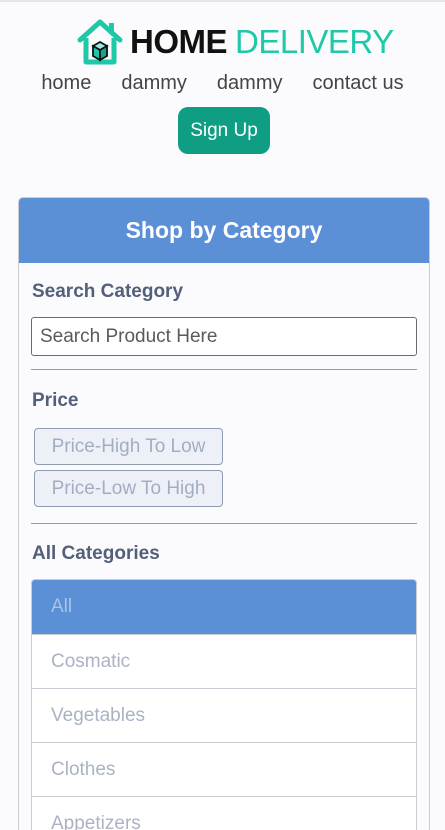  Describe the element at coordinates (224, 769) in the screenshot. I see `category-item-clothes: Clothes` at that location.